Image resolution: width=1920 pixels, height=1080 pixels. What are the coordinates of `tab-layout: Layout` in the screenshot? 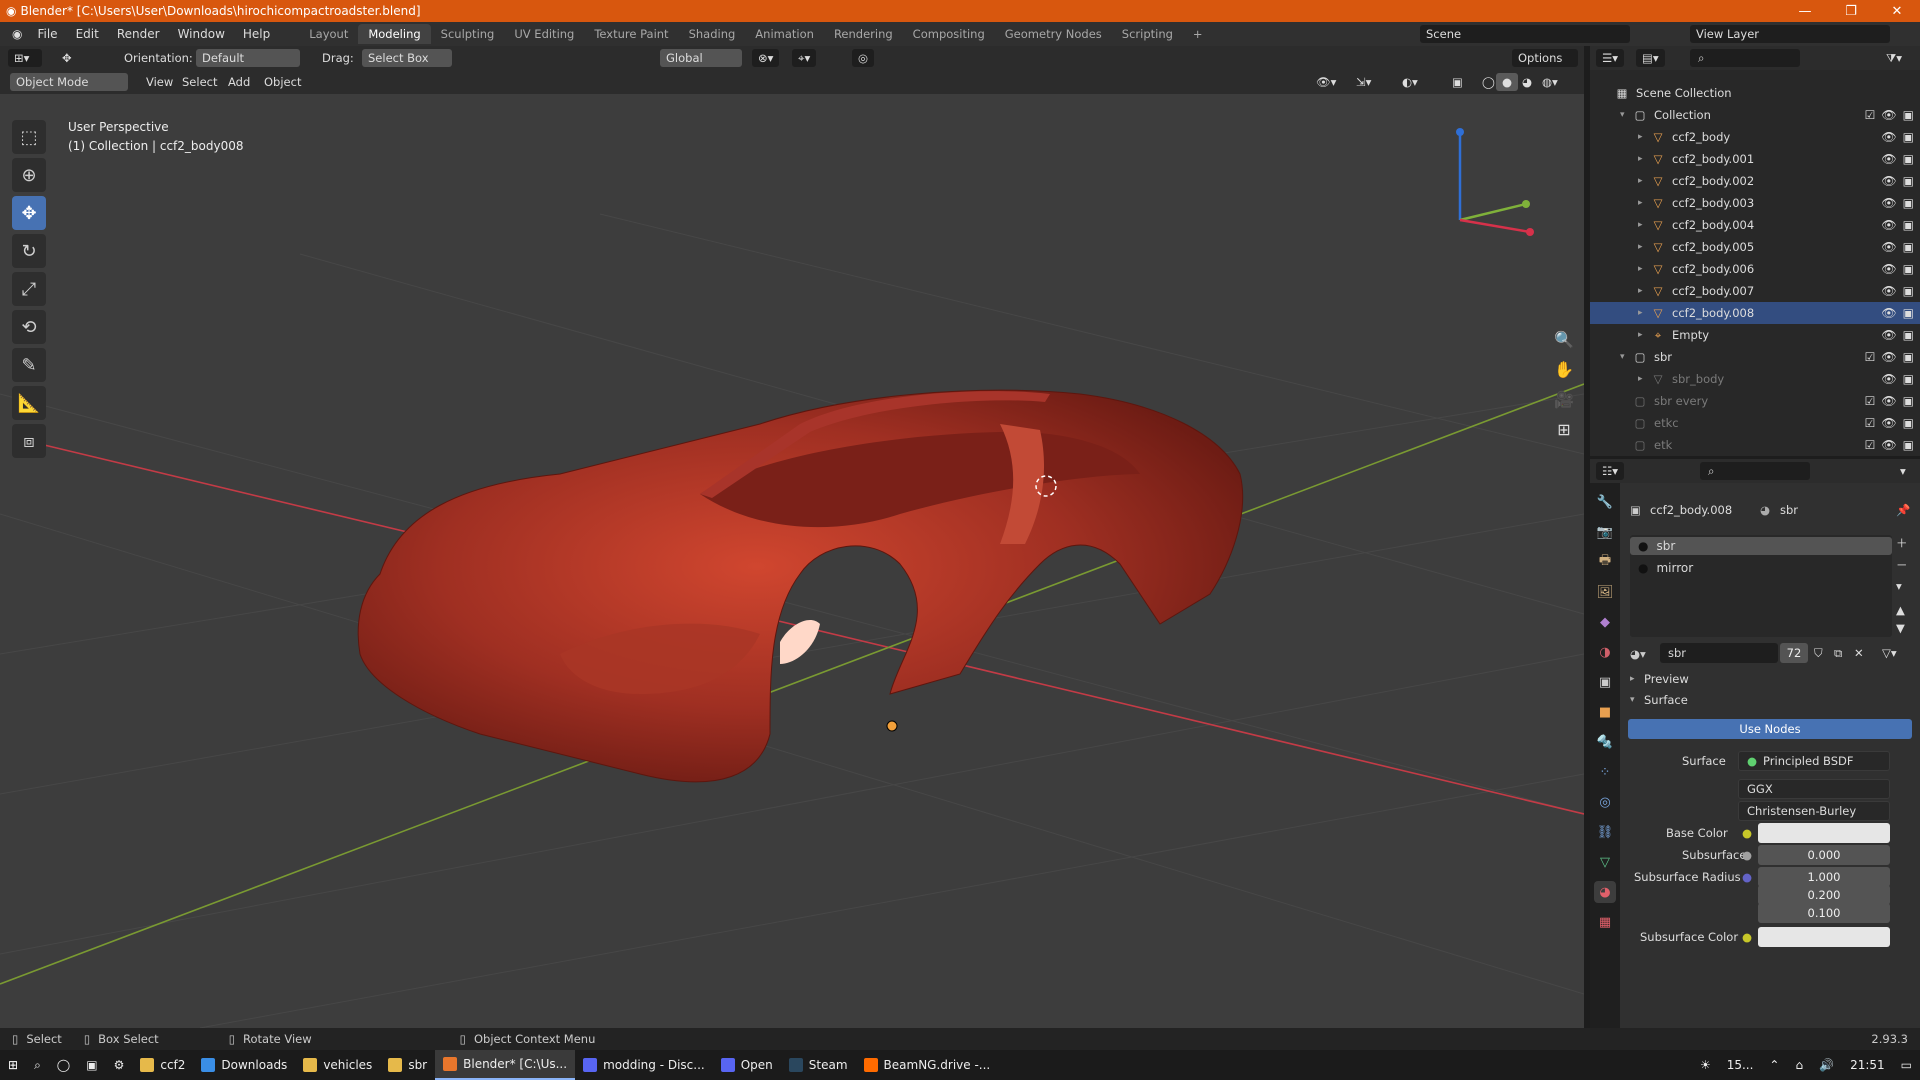 It's located at (328, 34).